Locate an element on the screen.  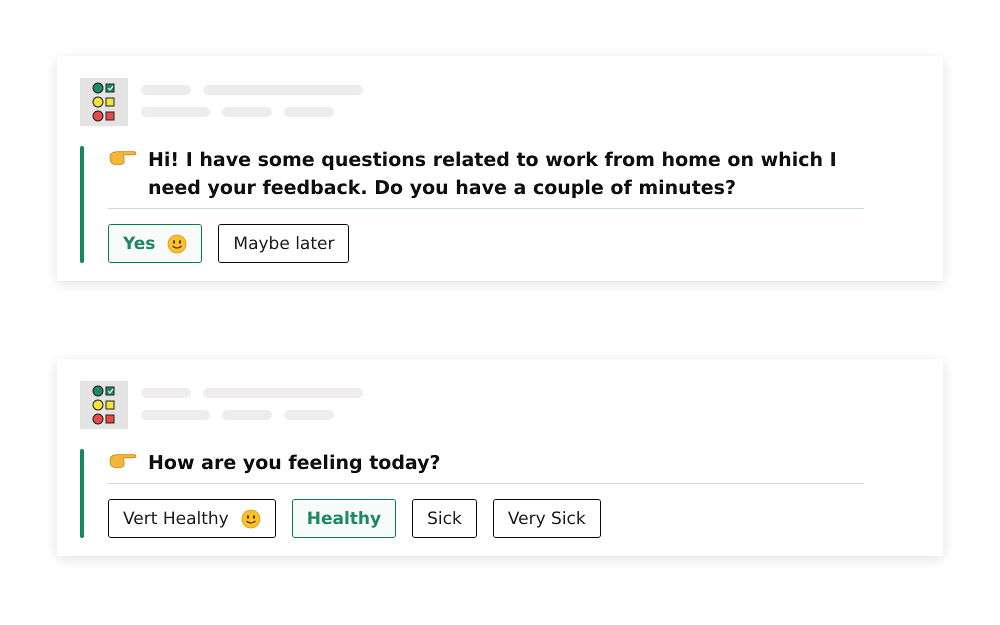
answer-button: Yes is located at coordinates (155, 243).